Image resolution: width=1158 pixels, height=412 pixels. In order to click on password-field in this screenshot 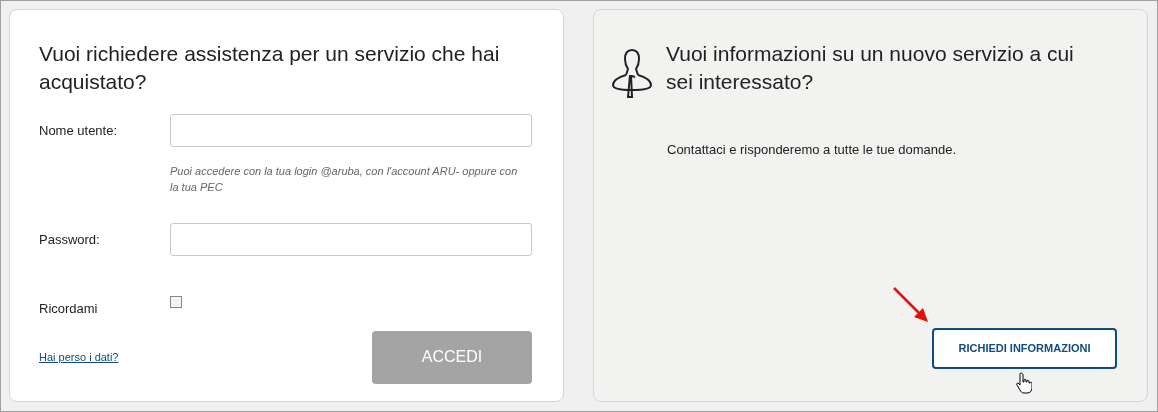, I will do `click(350, 239)`.